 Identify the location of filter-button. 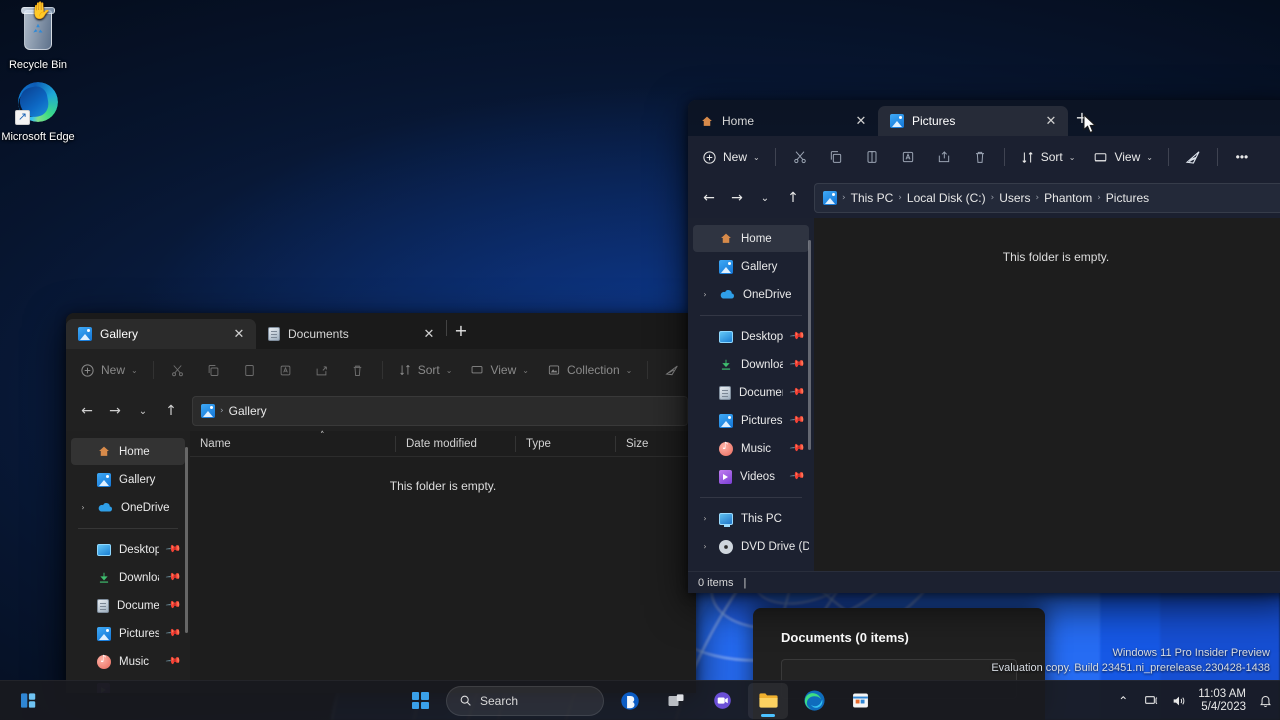
(1193, 157).